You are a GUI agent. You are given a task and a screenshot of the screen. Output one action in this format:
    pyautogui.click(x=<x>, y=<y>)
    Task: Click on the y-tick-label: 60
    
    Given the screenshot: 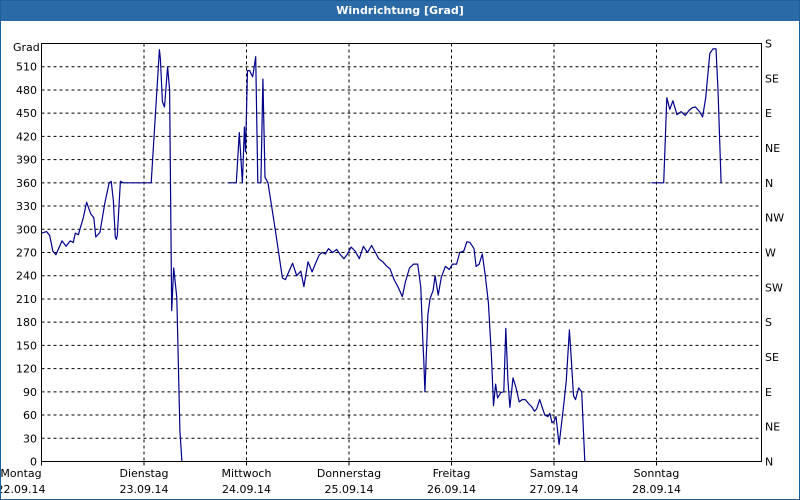 What is the action you would take?
    pyautogui.click(x=30, y=415)
    